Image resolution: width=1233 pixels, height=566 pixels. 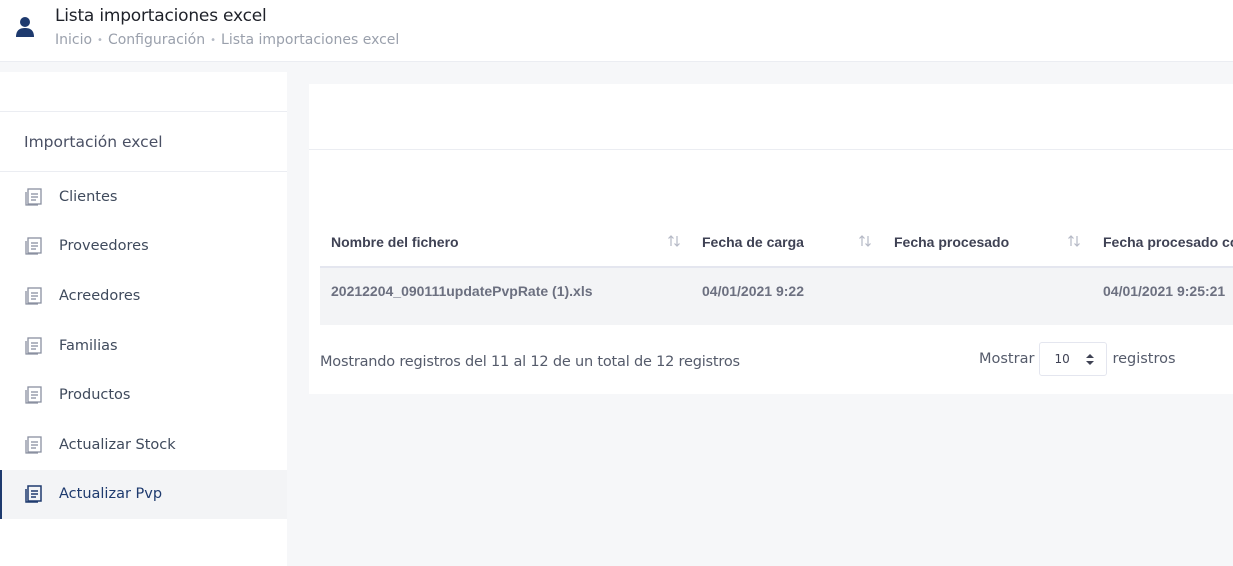 I want to click on breadcrumb-item-inicio: Inicio, so click(x=73, y=40).